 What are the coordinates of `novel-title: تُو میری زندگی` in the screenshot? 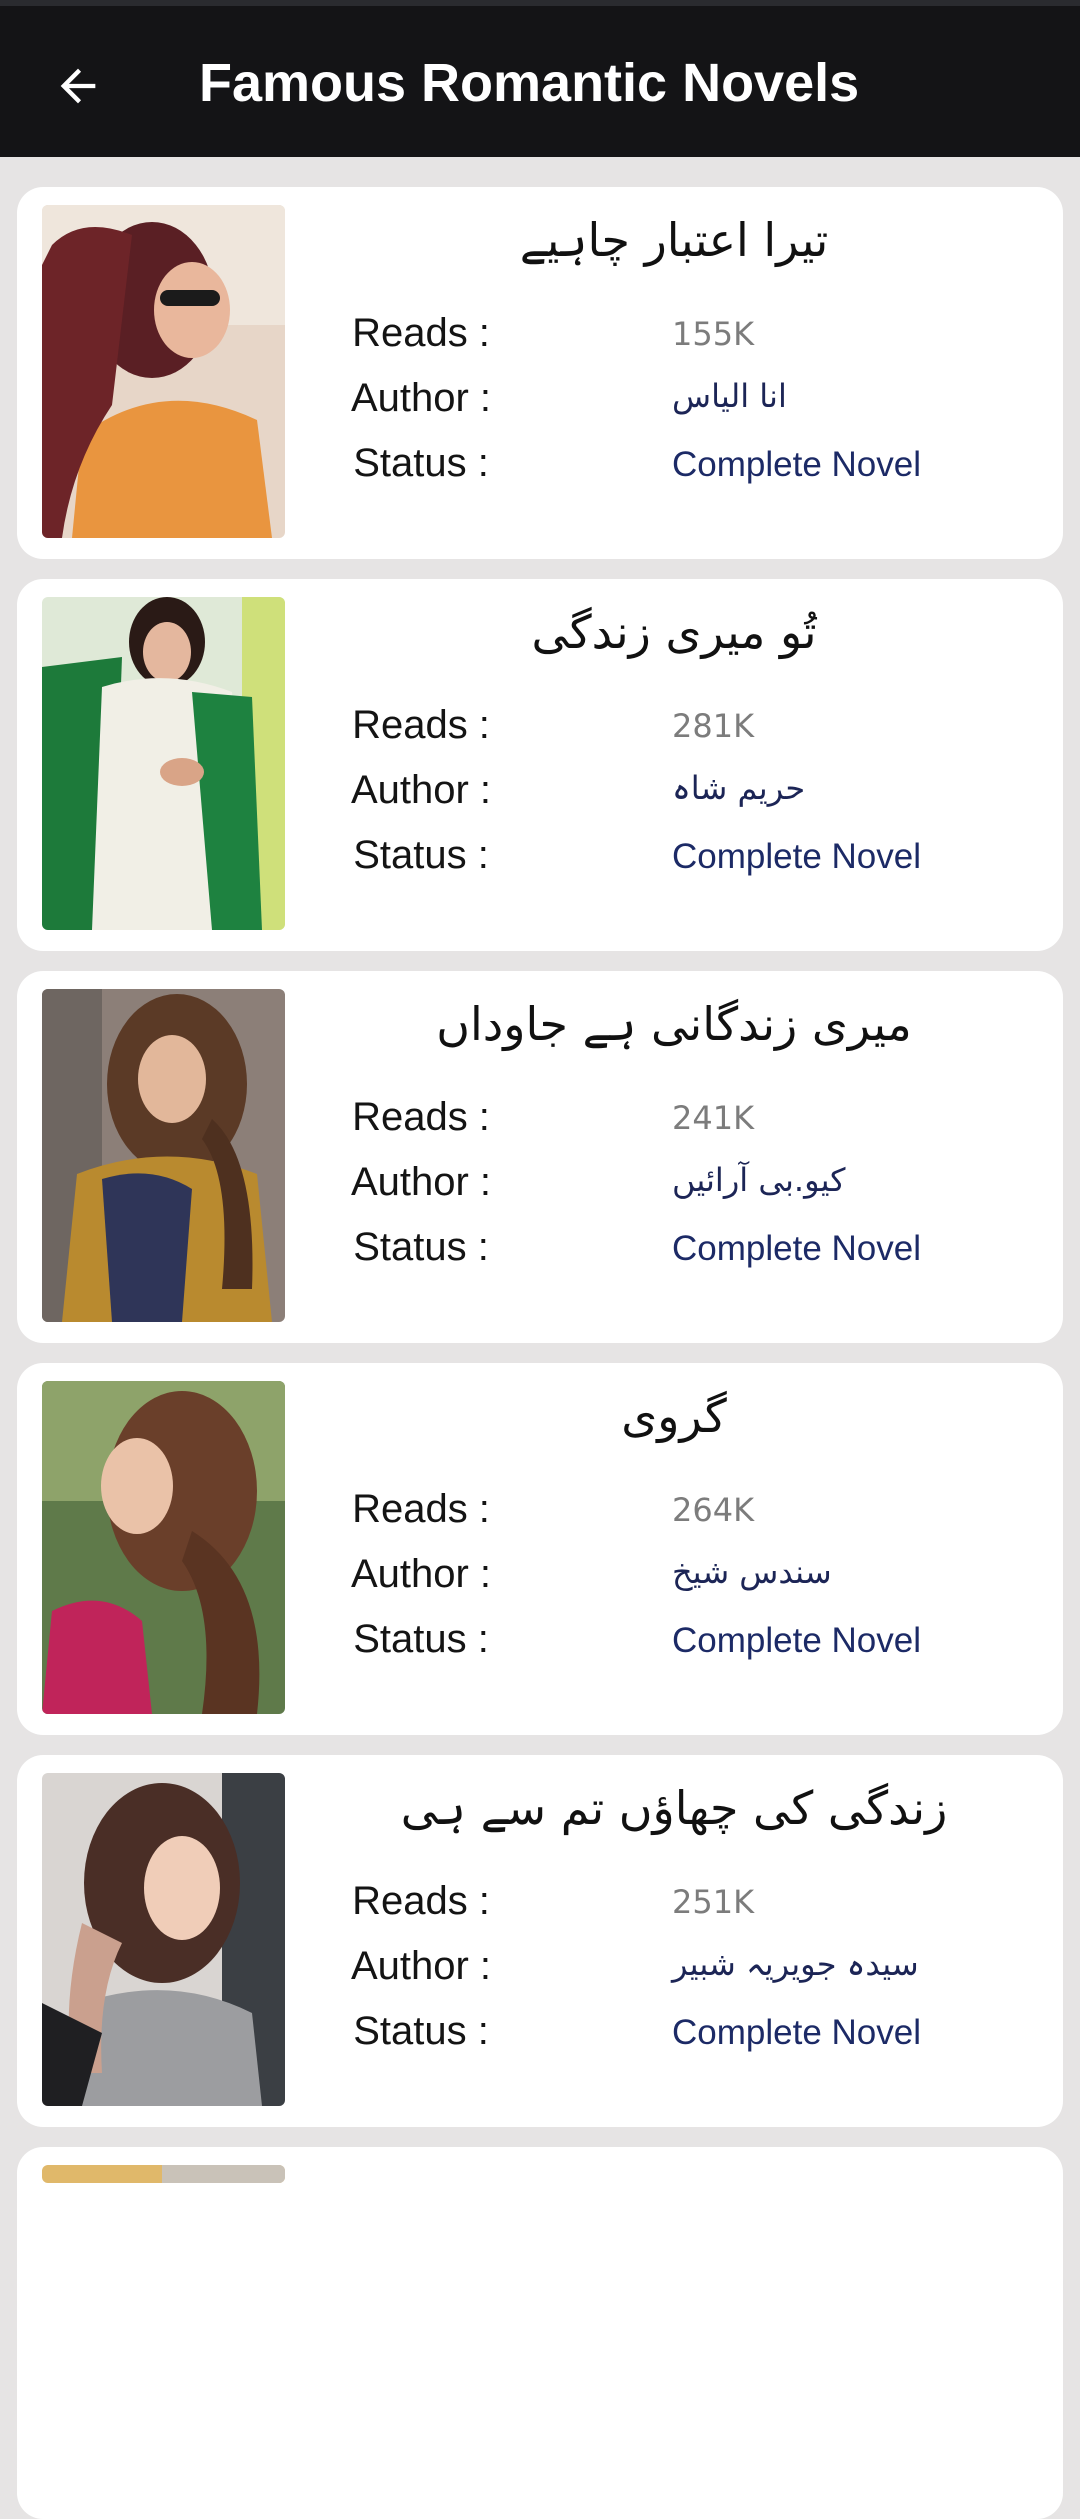 It's located at (674, 632).